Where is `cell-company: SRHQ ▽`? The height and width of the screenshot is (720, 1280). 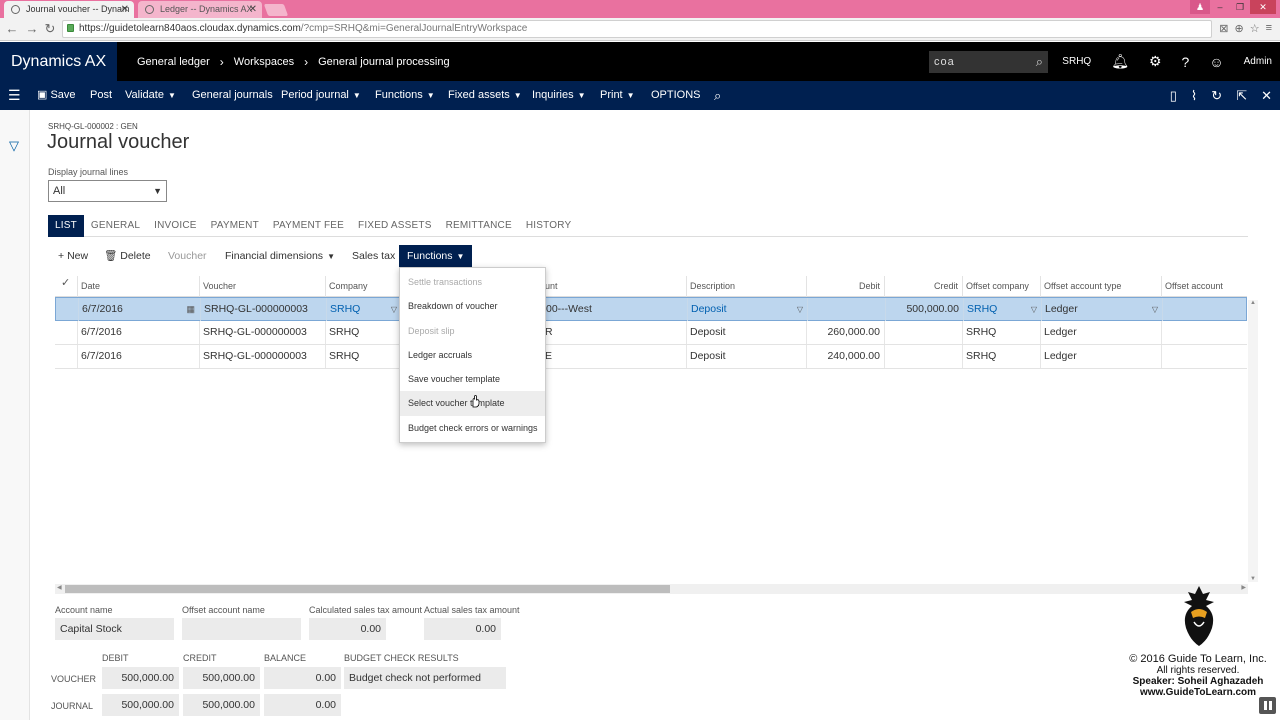 cell-company: SRHQ ▽ is located at coordinates (363, 309).